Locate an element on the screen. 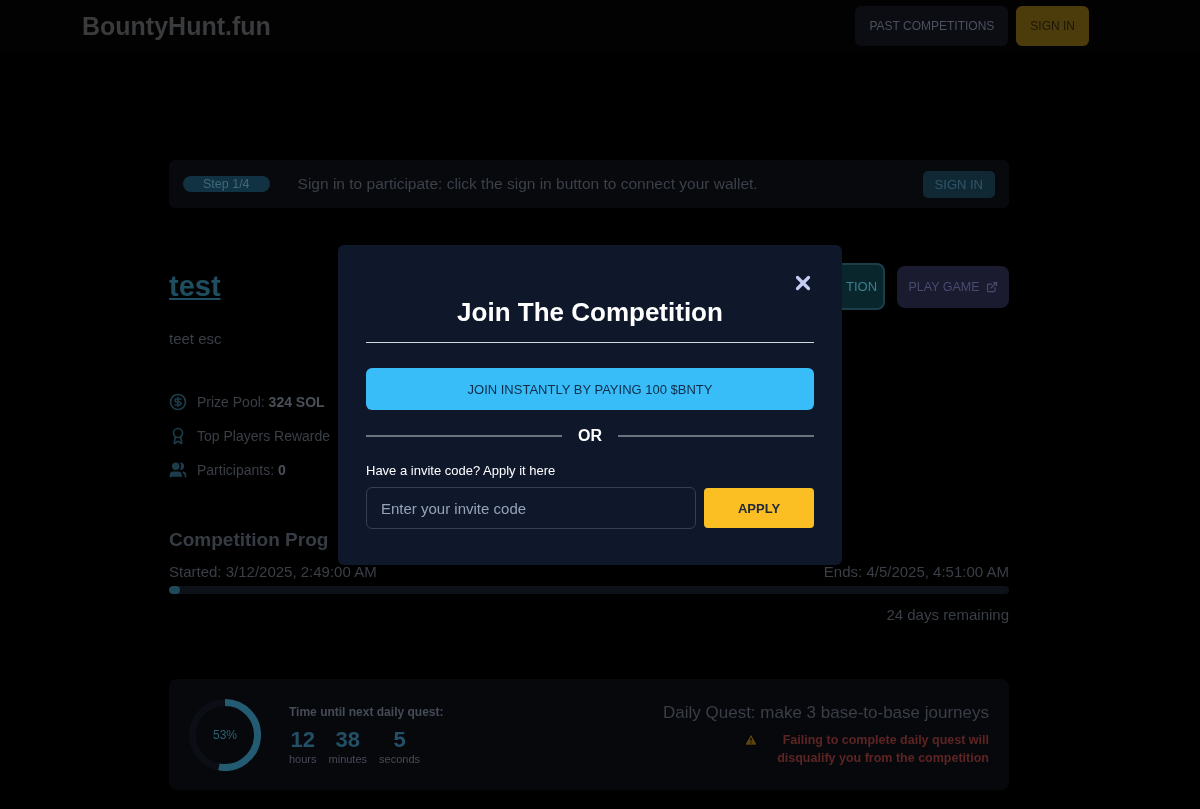 The height and width of the screenshot is (809, 1200). or-divider-text: OR is located at coordinates (590, 436).